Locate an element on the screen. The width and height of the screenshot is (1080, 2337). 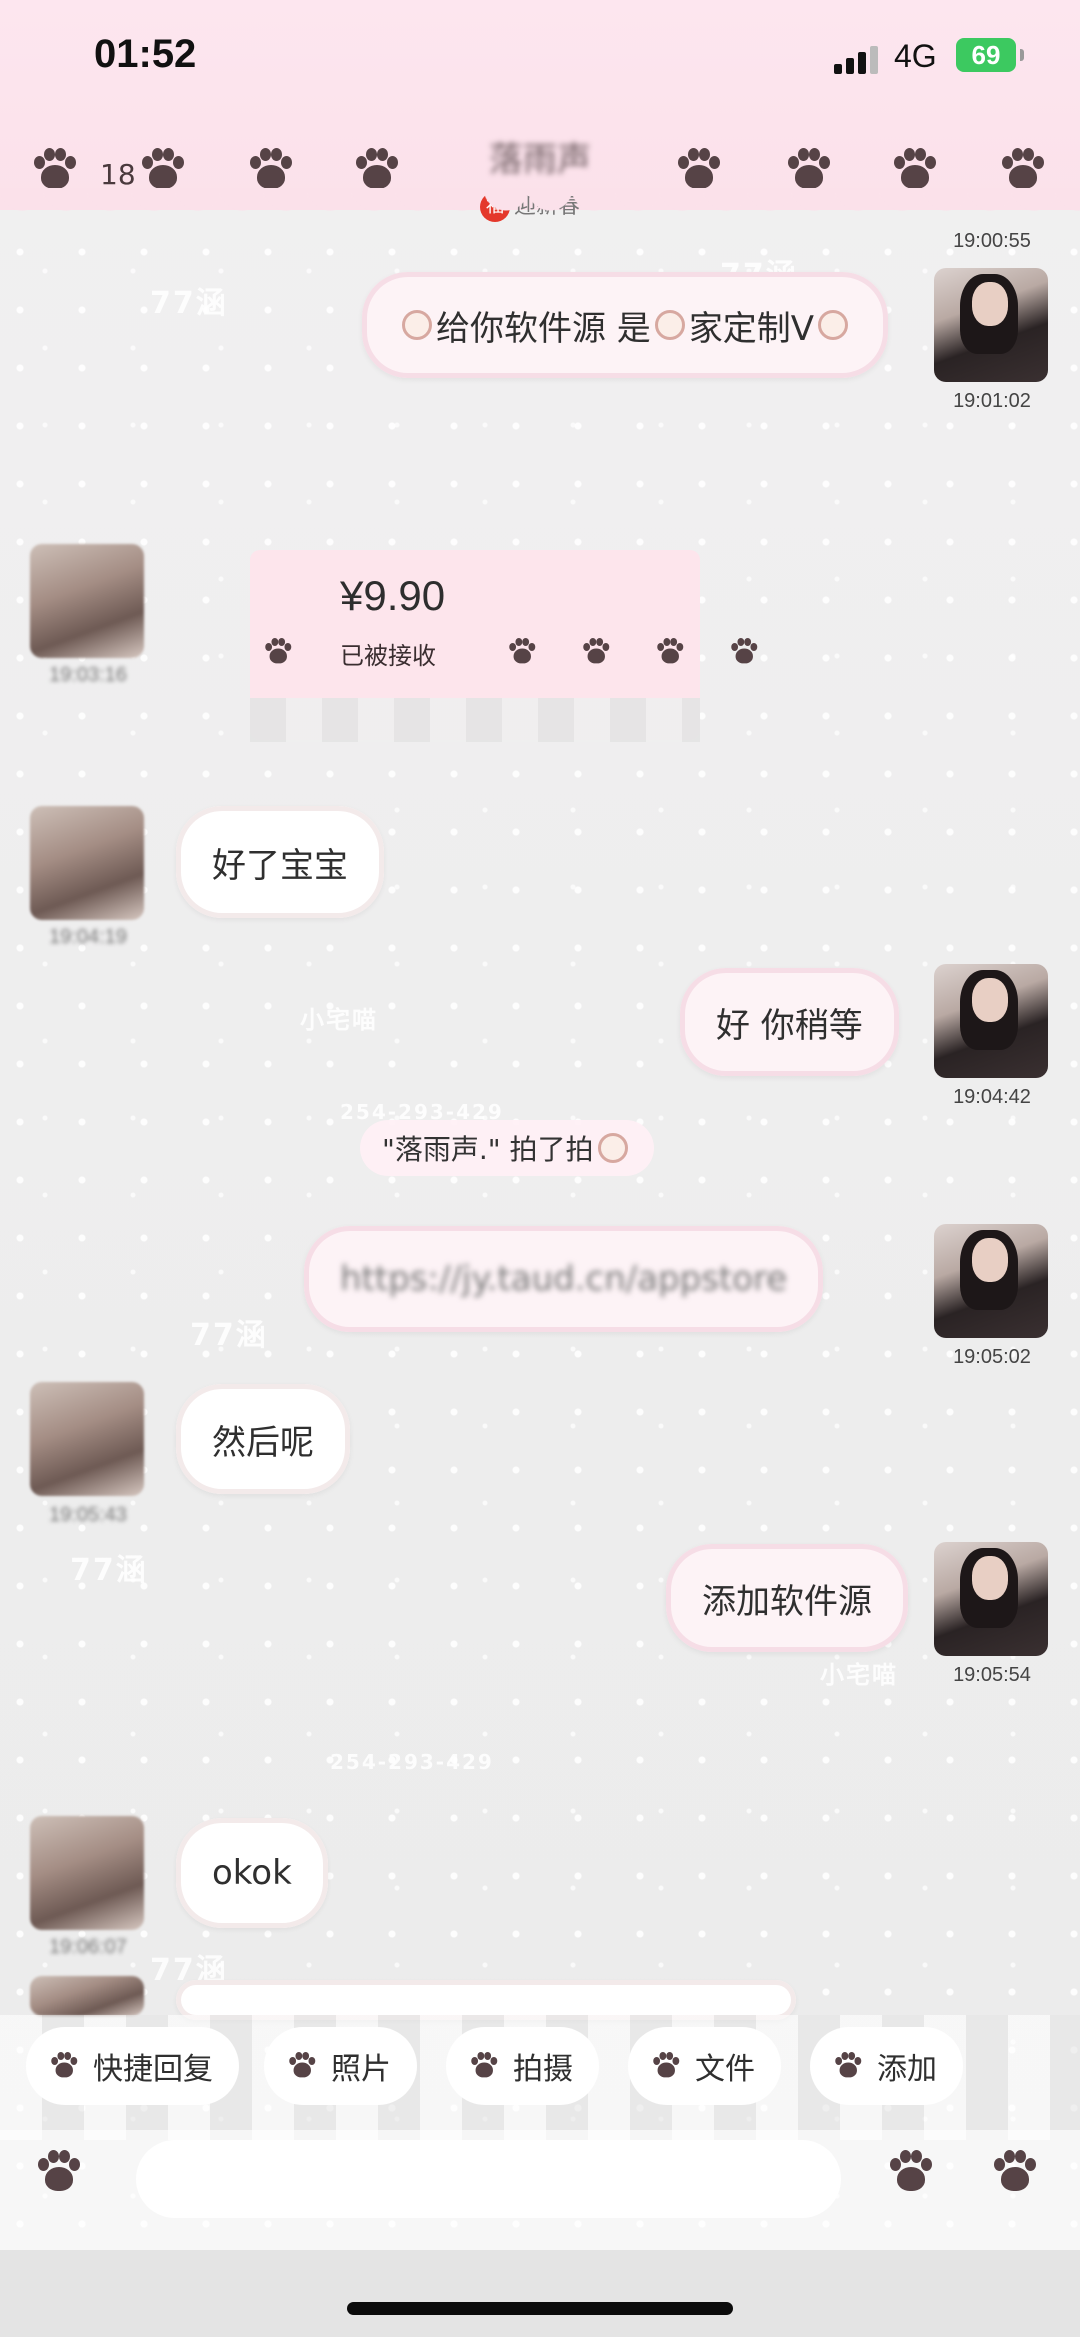
message-time: 19:00:55 is located at coordinates (992, 241).